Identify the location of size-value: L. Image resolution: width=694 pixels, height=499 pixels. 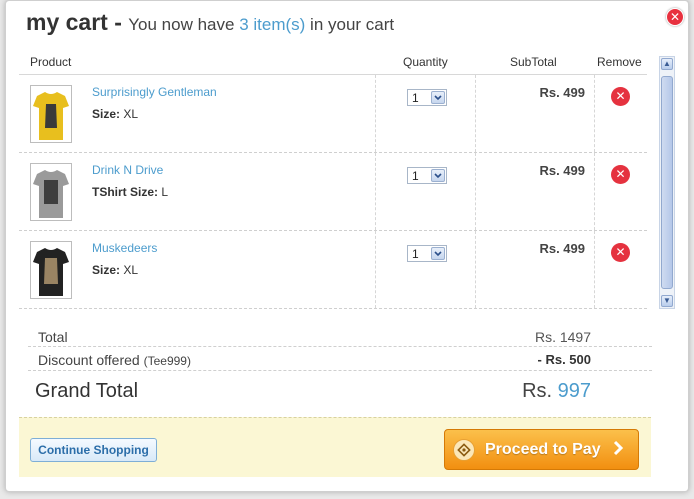
(165, 192).